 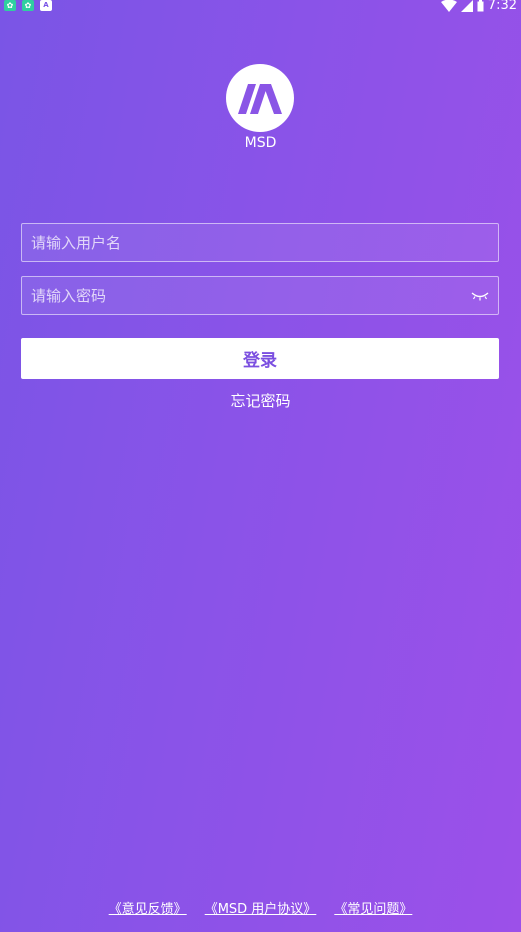 What do you see at coordinates (373, 907) in the screenshot?
I see `faq-link: 《常见问题》` at bounding box center [373, 907].